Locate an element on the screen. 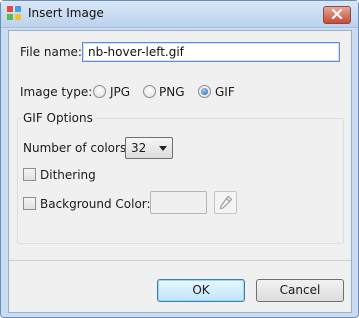 The width and height of the screenshot is (359, 318). title-bar: Insert Image is located at coordinates (179, 14).